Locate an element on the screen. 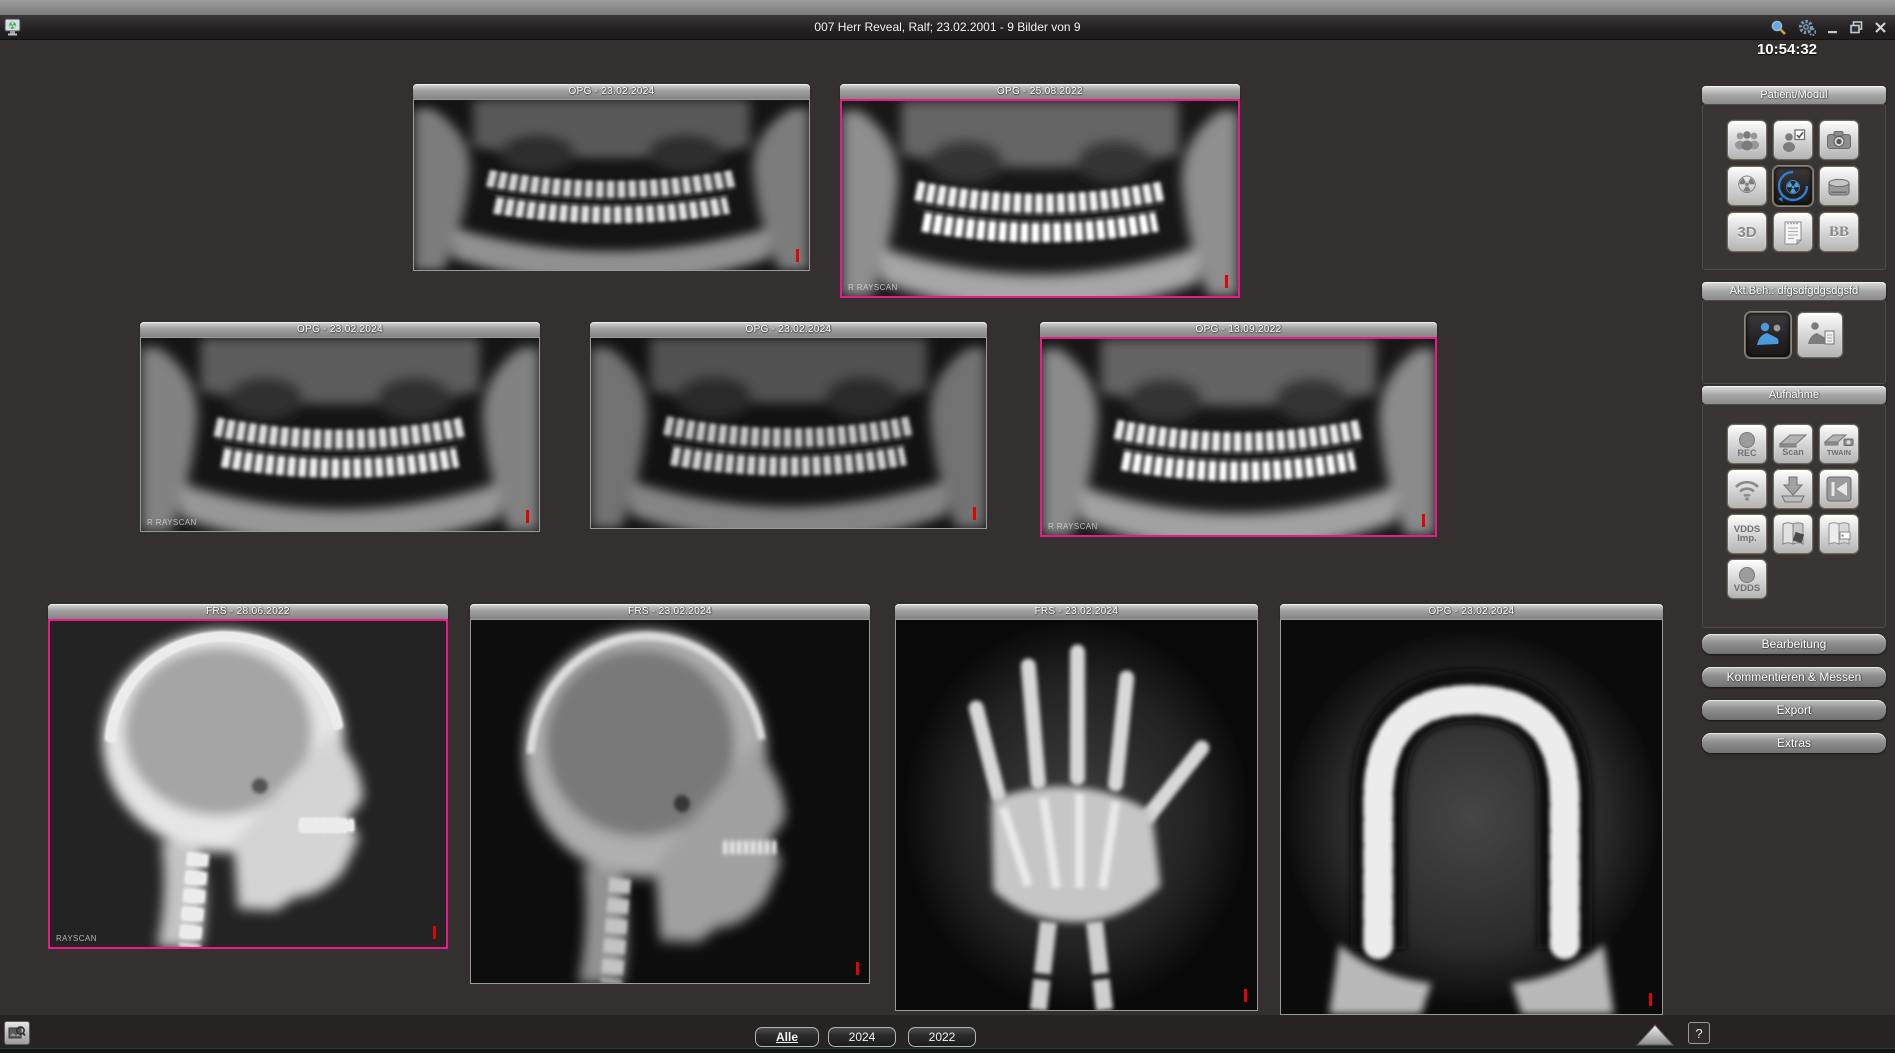  twain-button: TWAIN is located at coordinates (1839, 444).